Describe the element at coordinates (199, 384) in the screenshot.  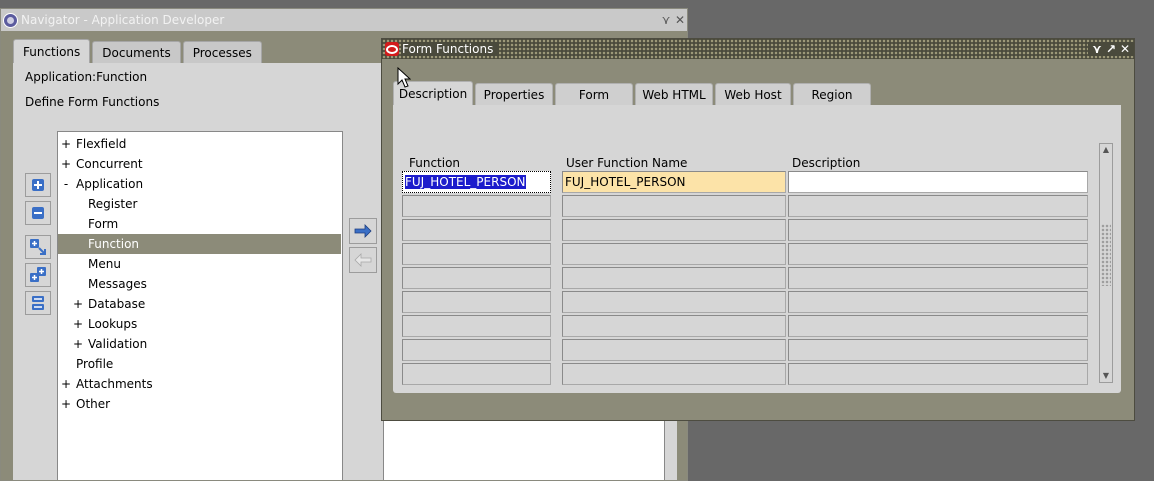
I see `tree-item: + Attachments` at that location.